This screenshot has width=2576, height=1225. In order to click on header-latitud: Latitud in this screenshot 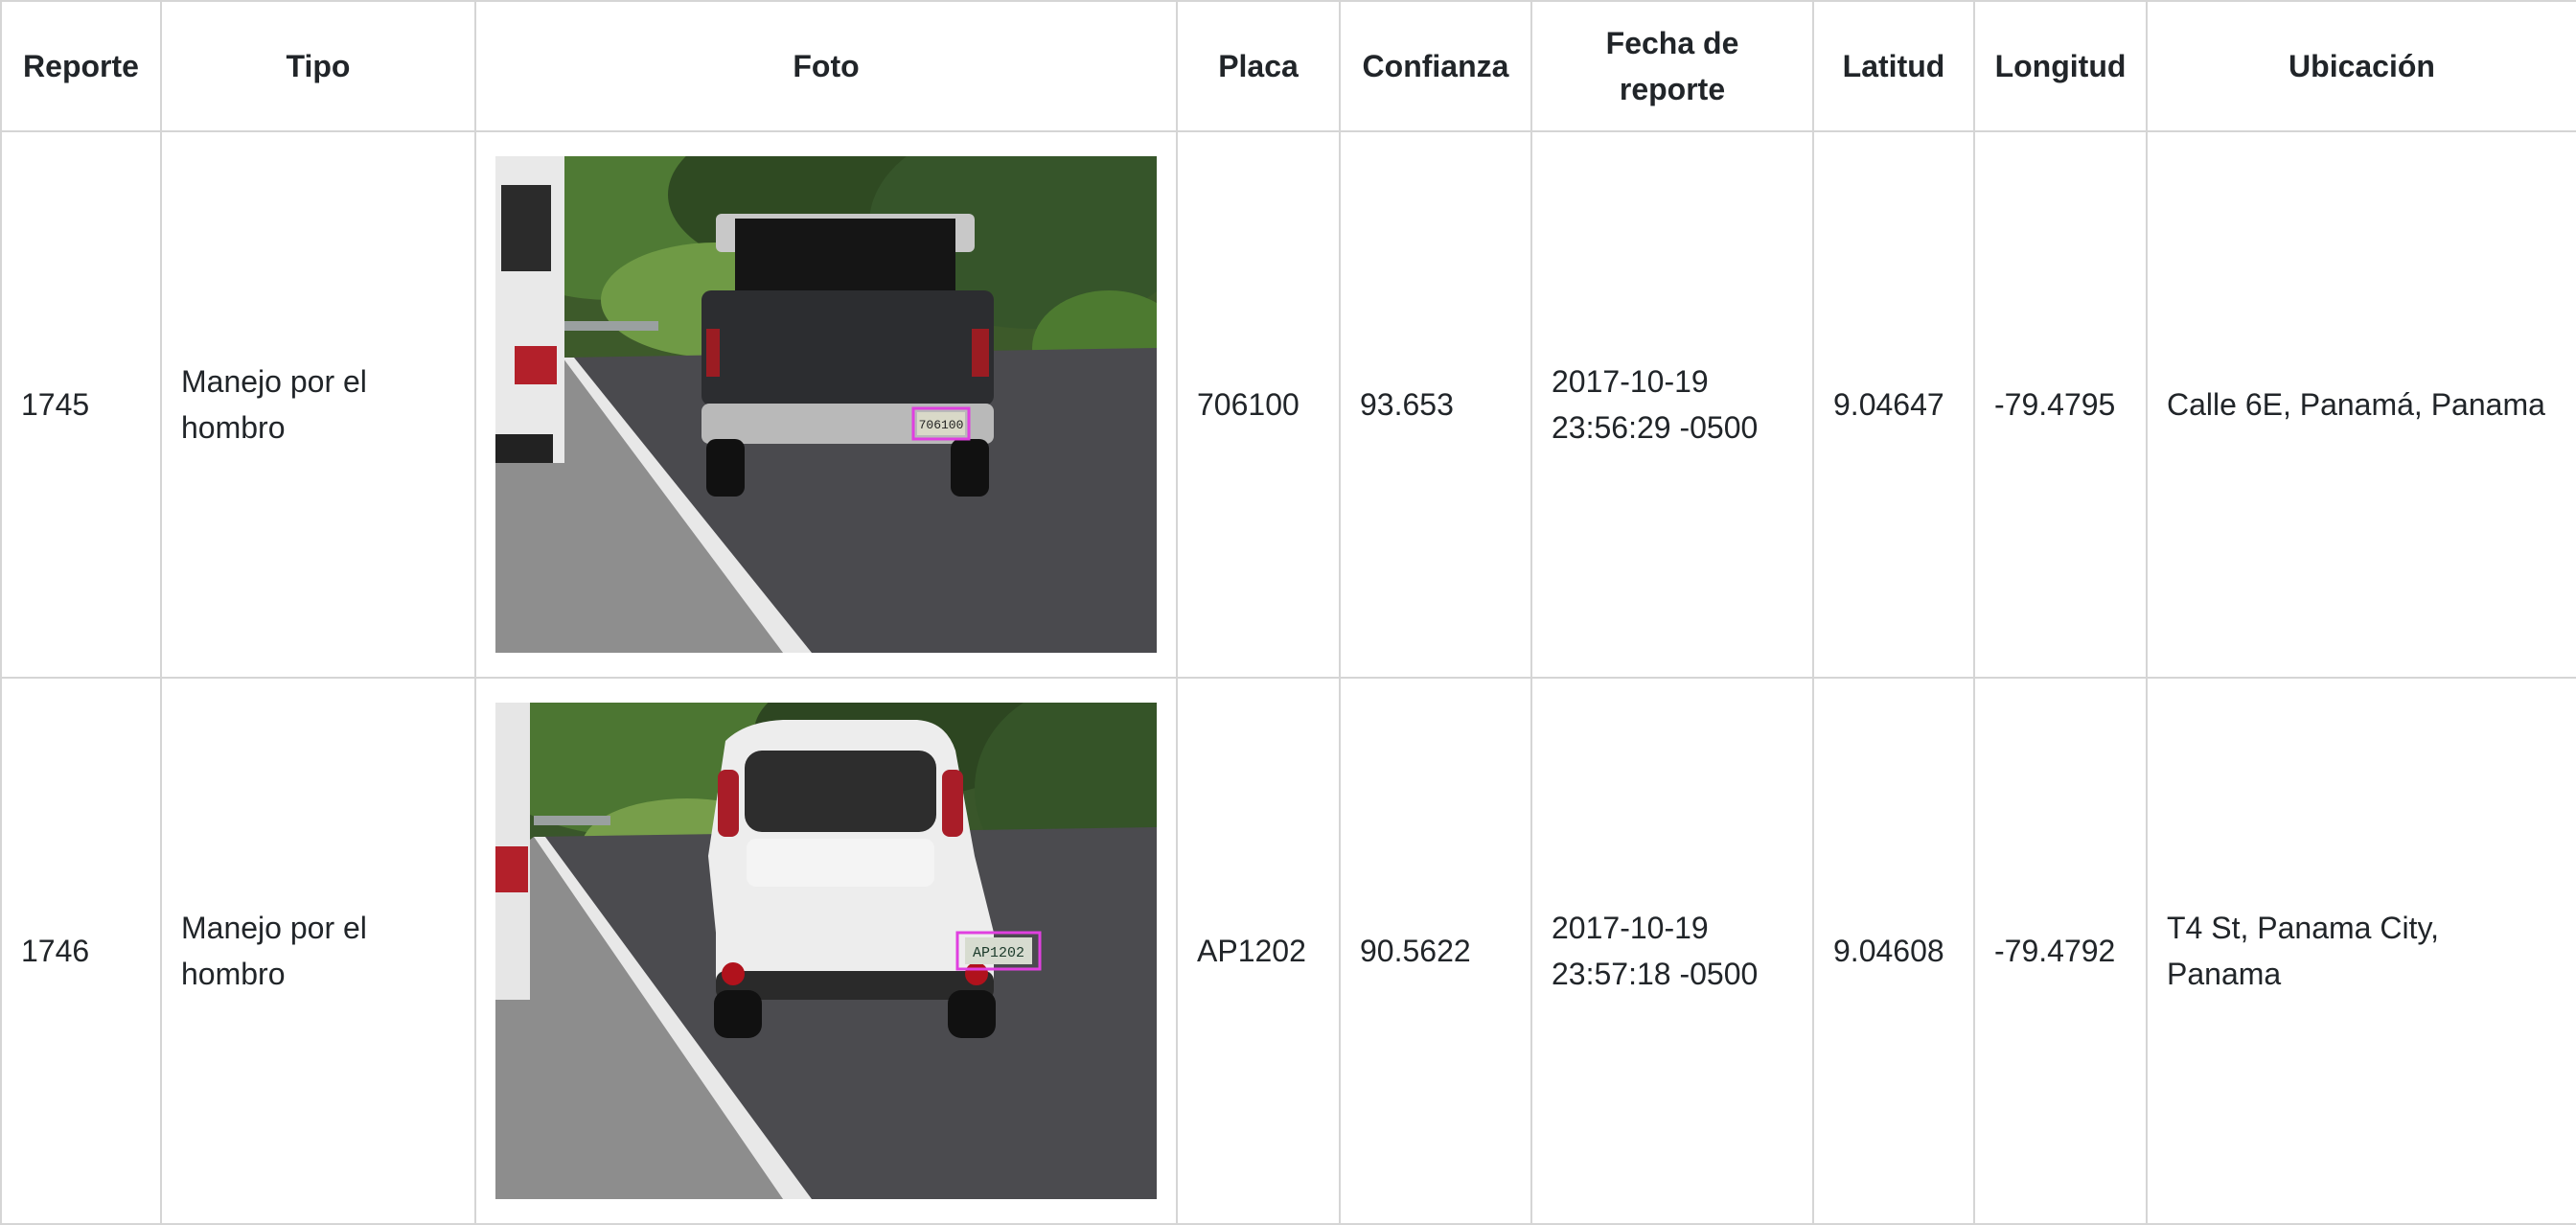, I will do `click(1893, 66)`.